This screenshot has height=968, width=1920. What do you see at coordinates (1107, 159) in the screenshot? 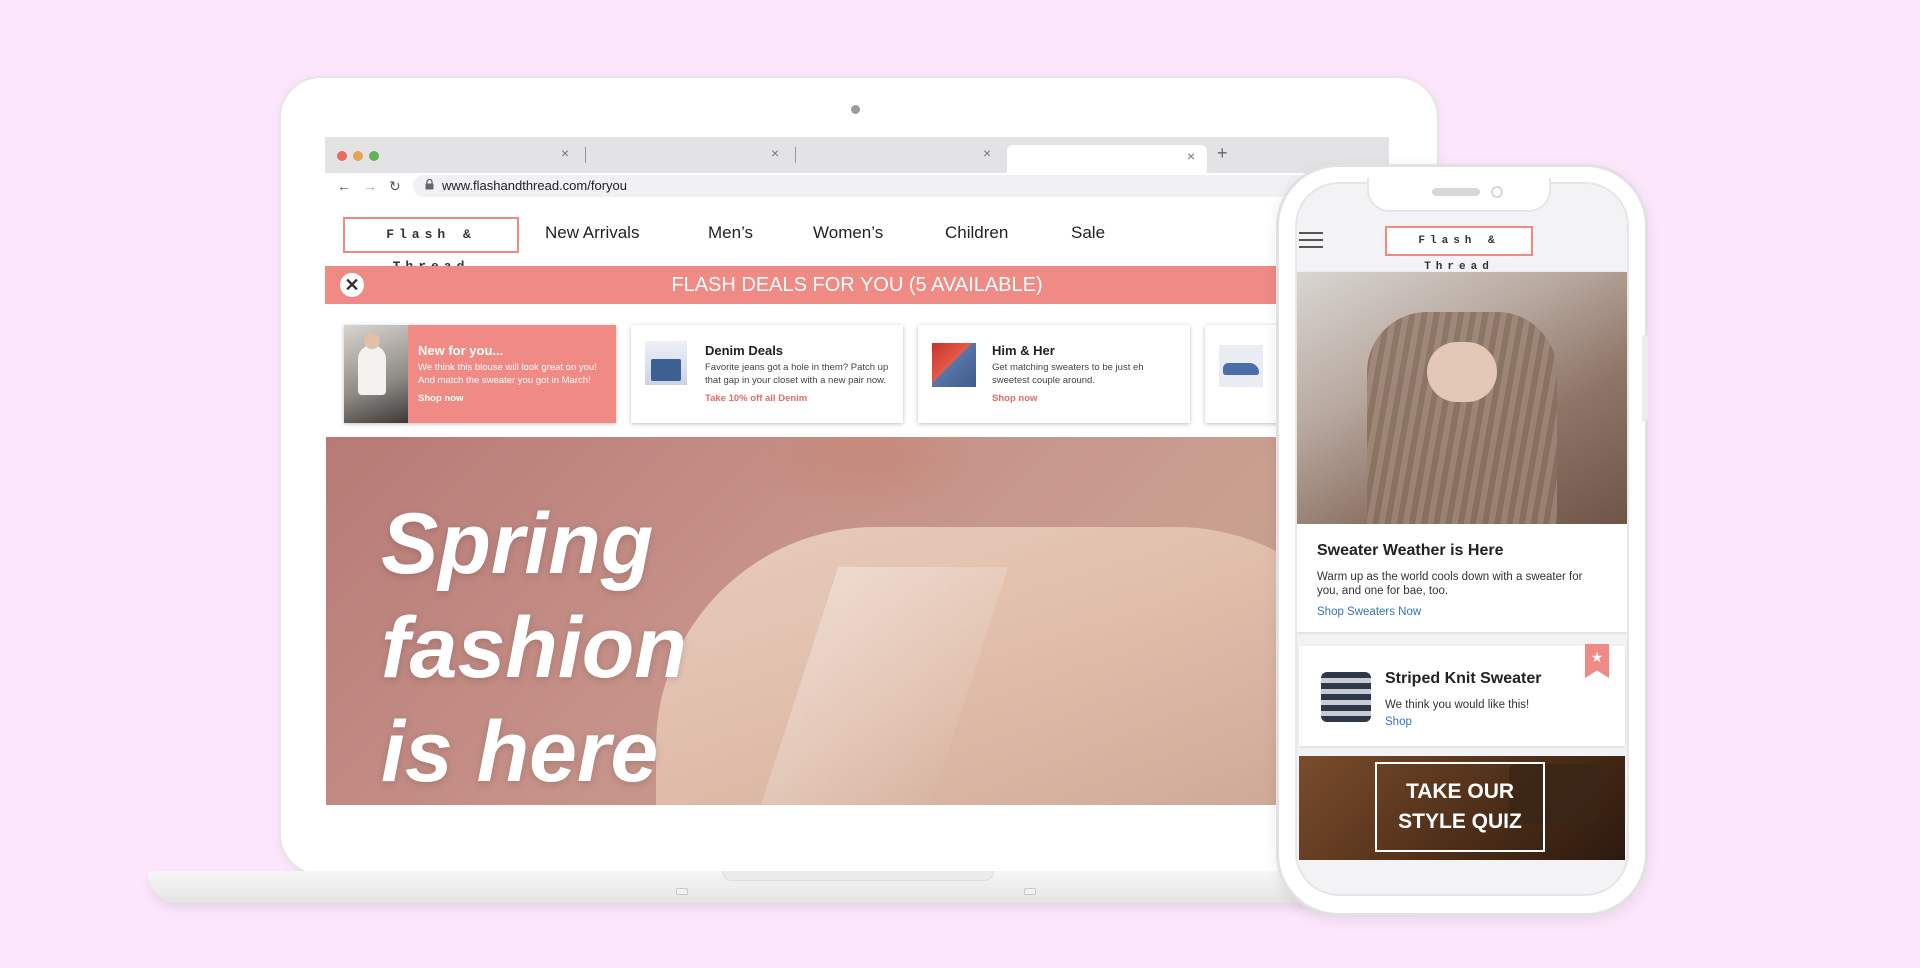
I see `active-tab: ×` at bounding box center [1107, 159].